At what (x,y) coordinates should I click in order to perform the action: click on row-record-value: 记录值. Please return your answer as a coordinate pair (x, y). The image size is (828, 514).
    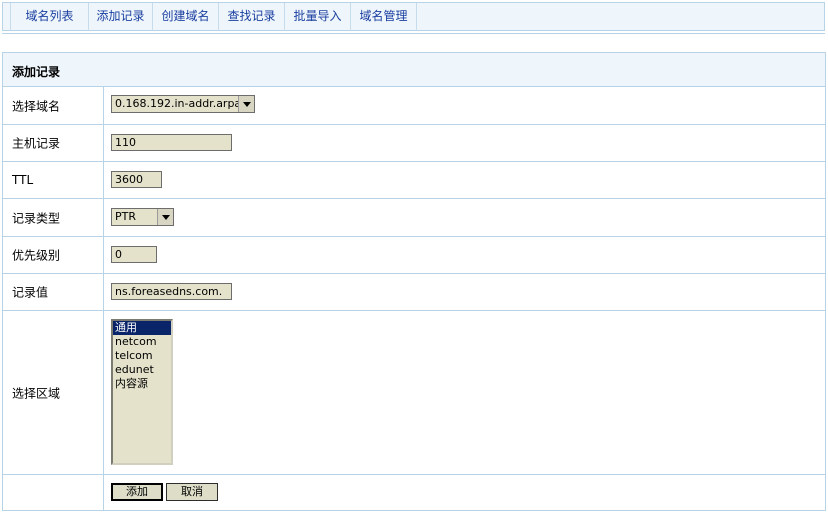
    Looking at the image, I should click on (414, 291).